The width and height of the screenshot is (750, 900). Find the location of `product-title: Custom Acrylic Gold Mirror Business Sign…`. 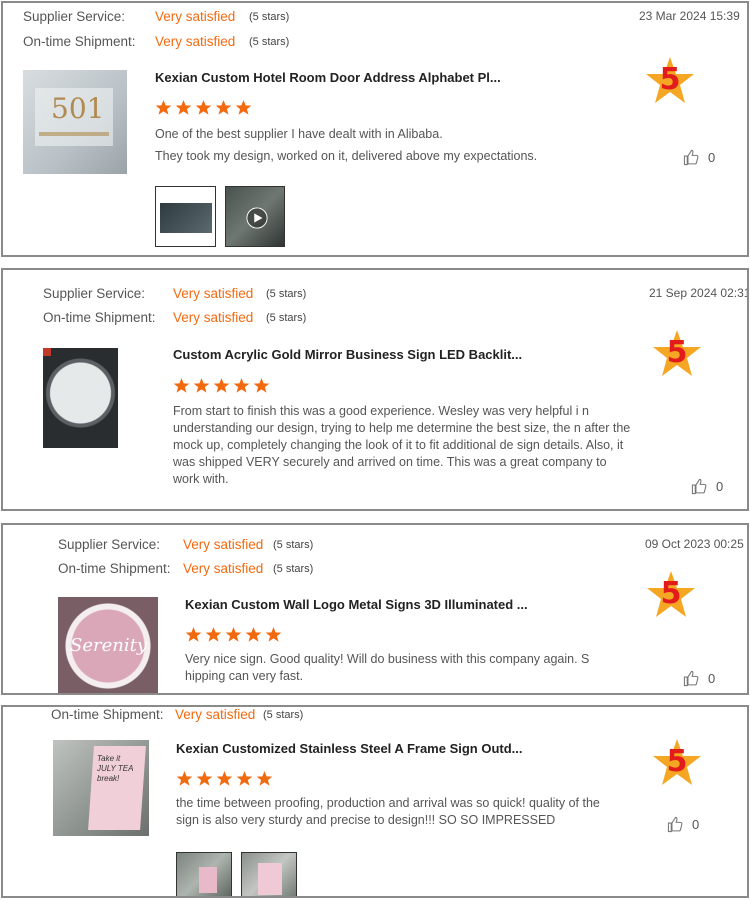

product-title: Custom Acrylic Gold Mirror Business Sign… is located at coordinates (347, 354).